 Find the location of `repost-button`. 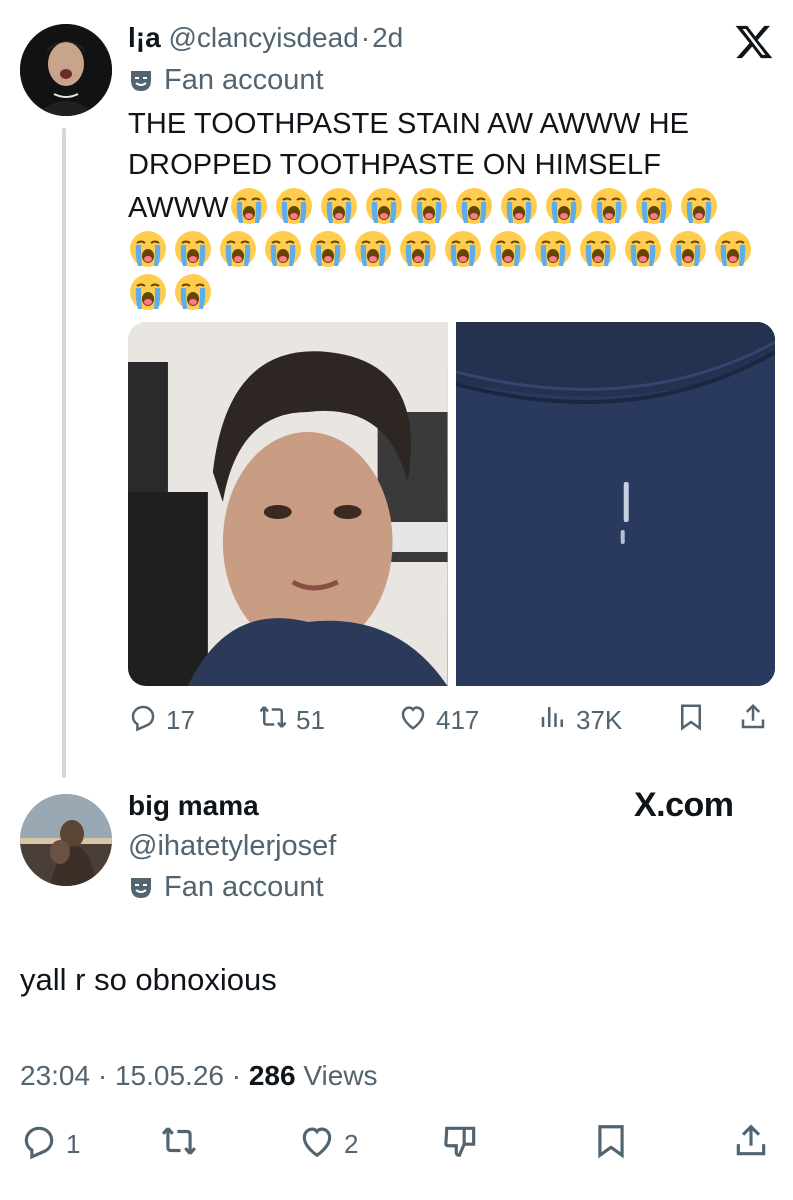

repost-button is located at coordinates (179, 1144).